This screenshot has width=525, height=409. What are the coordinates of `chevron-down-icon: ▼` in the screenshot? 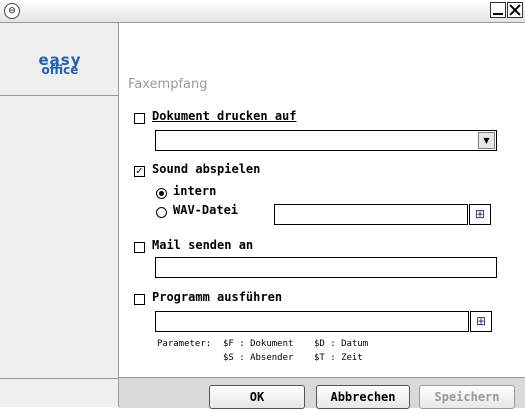 It's located at (486, 140).